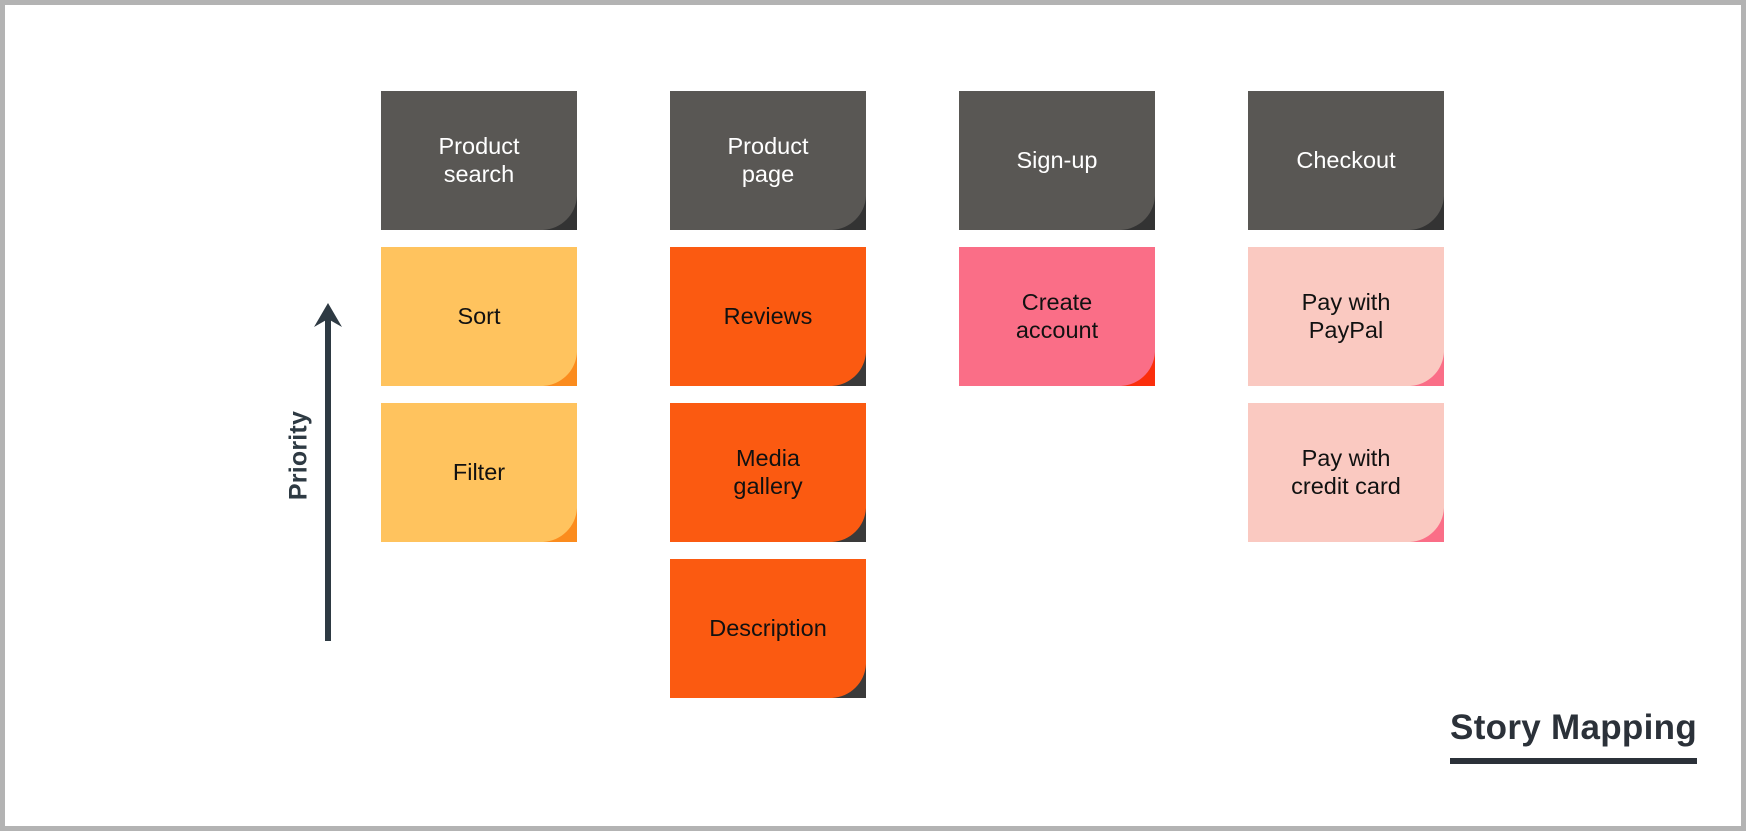 This screenshot has height=831, width=1746. What do you see at coordinates (1573, 736) in the screenshot?
I see `page-title: Story Mapping` at bounding box center [1573, 736].